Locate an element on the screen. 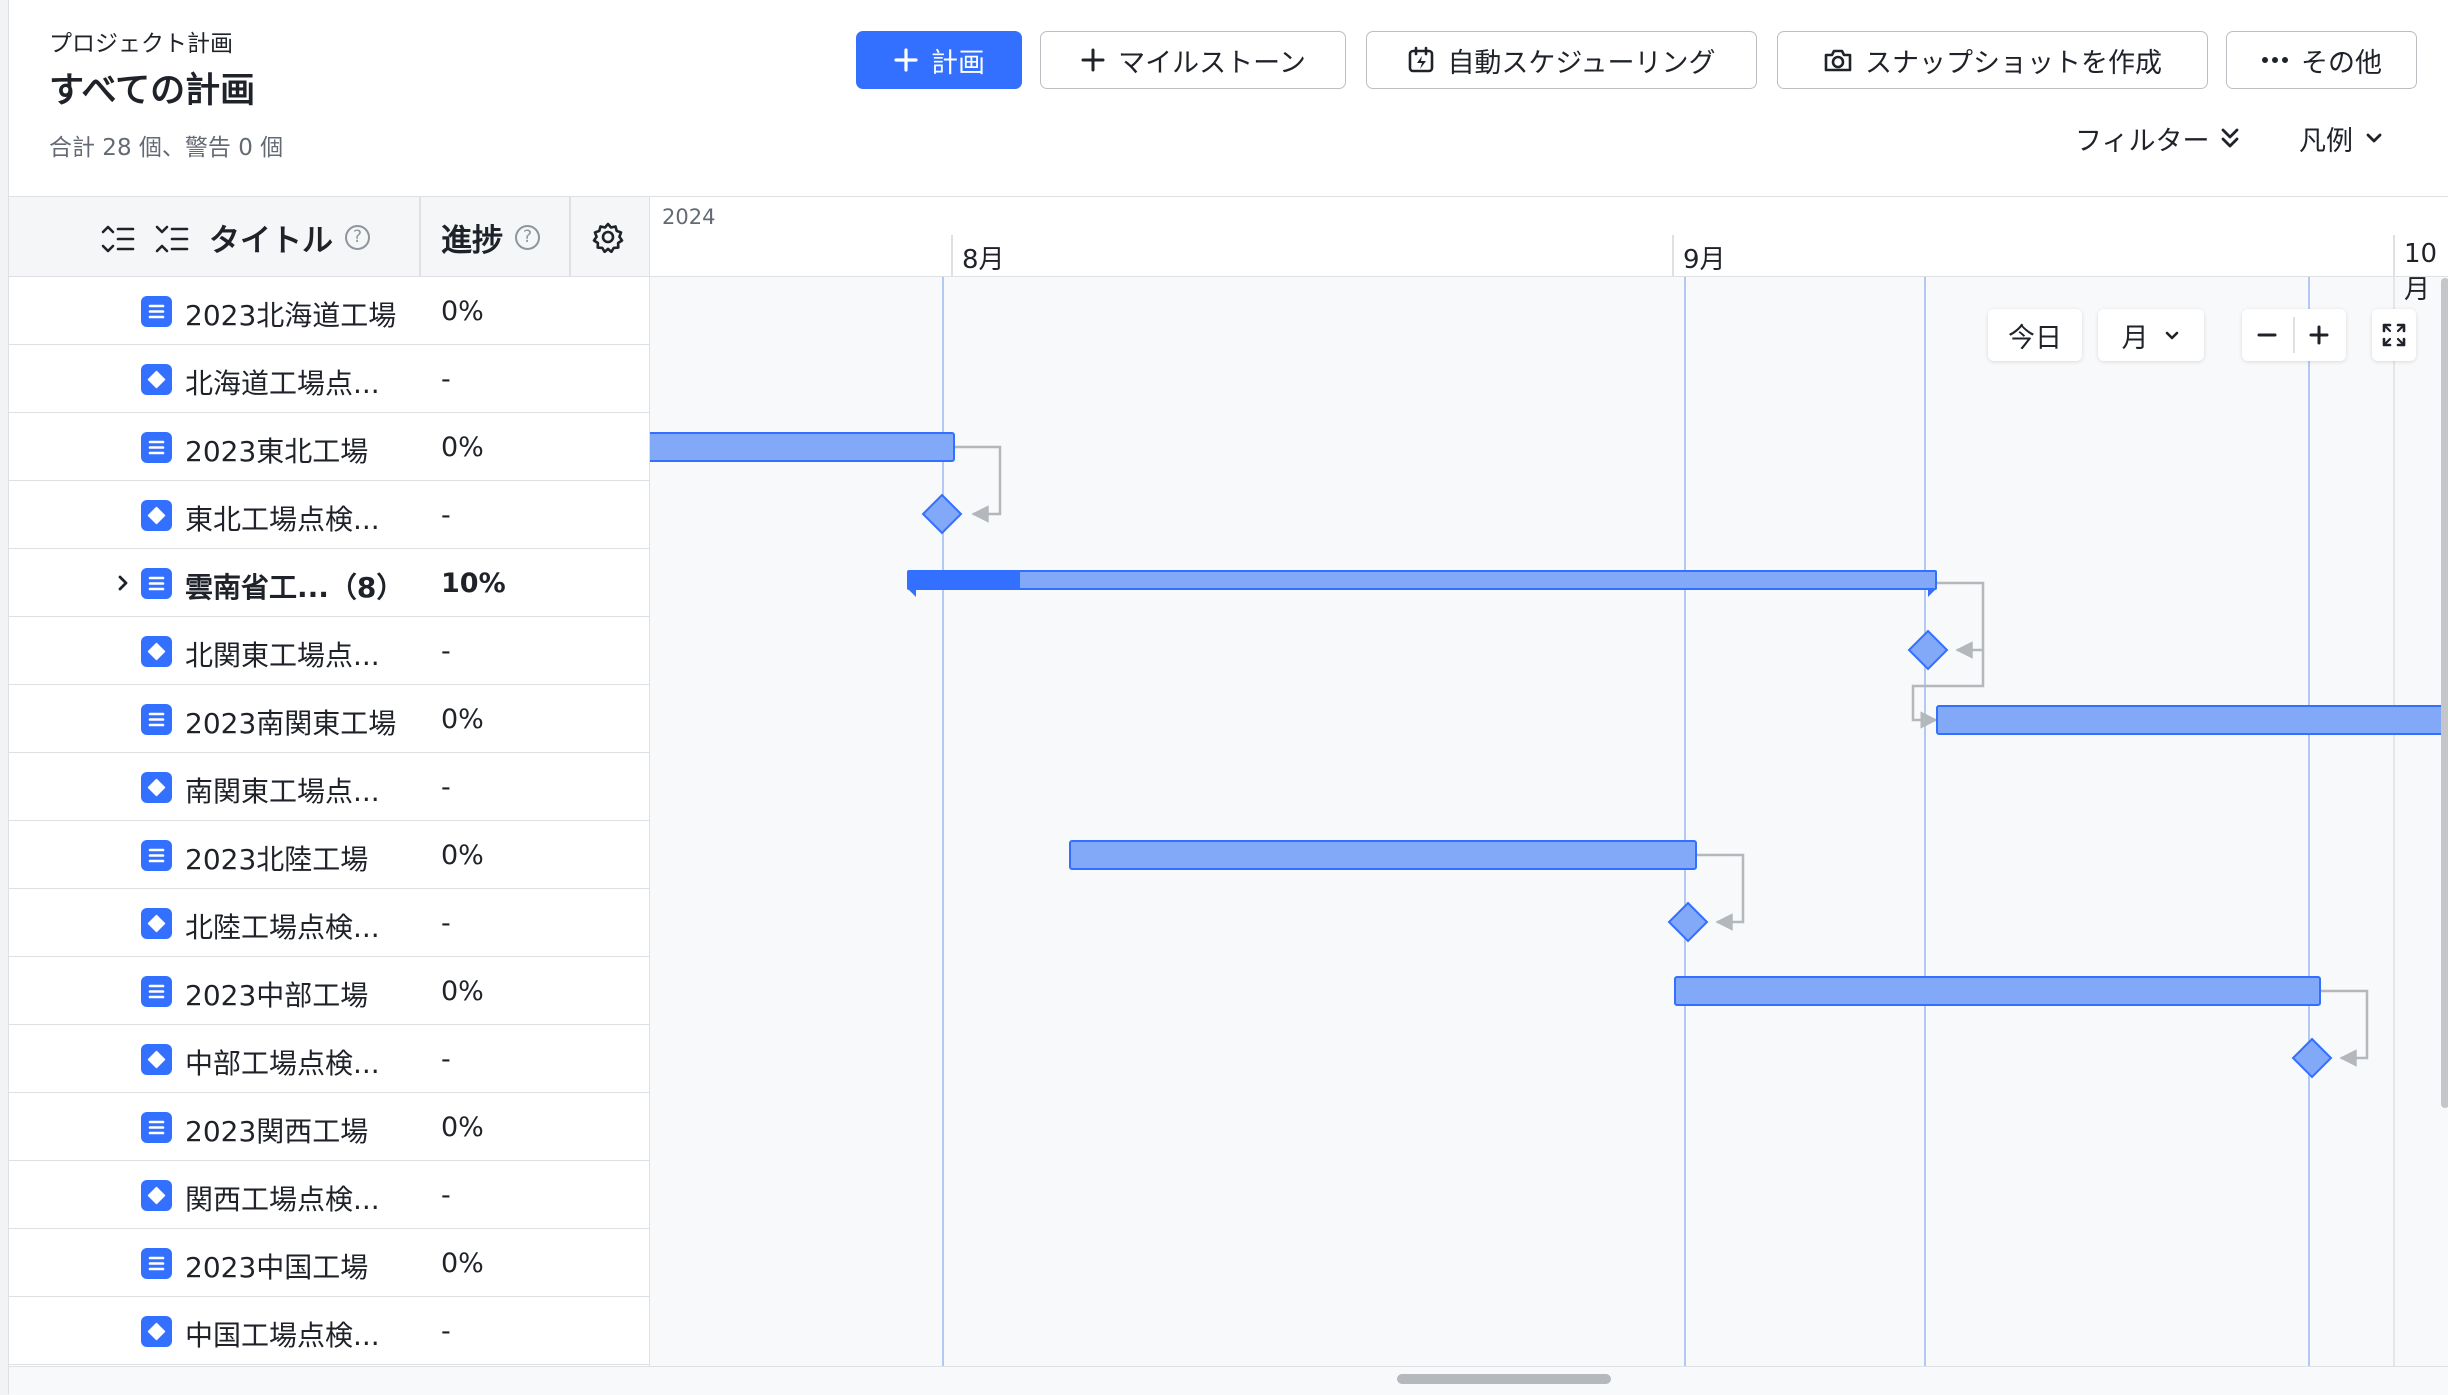 Image resolution: width=2448 pixels, height=1395 pixels. expand-all-icon is located at coordinates (118, 239).